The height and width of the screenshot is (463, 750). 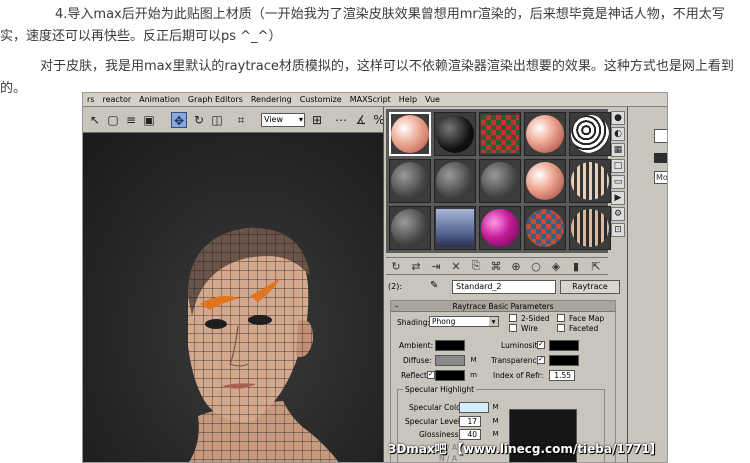 What do you see at coordinates (576, 266) in the screenshot?
I see `show-end-result-icon: ▮` at bounding box center [576, 266].